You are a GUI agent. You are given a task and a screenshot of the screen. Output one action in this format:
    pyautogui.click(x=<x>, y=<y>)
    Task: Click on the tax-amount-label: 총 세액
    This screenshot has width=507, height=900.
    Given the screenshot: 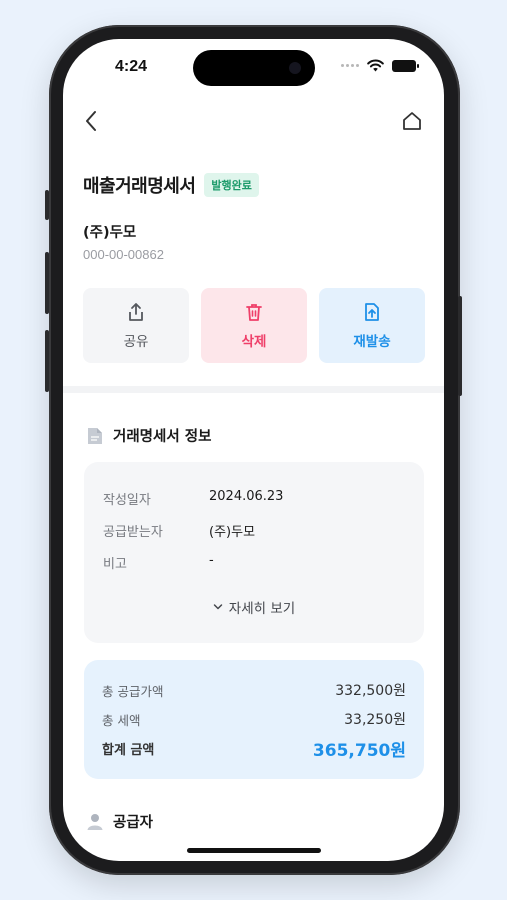 What is the action you would take?
    pyautogui.click(x=121, y=720)
    